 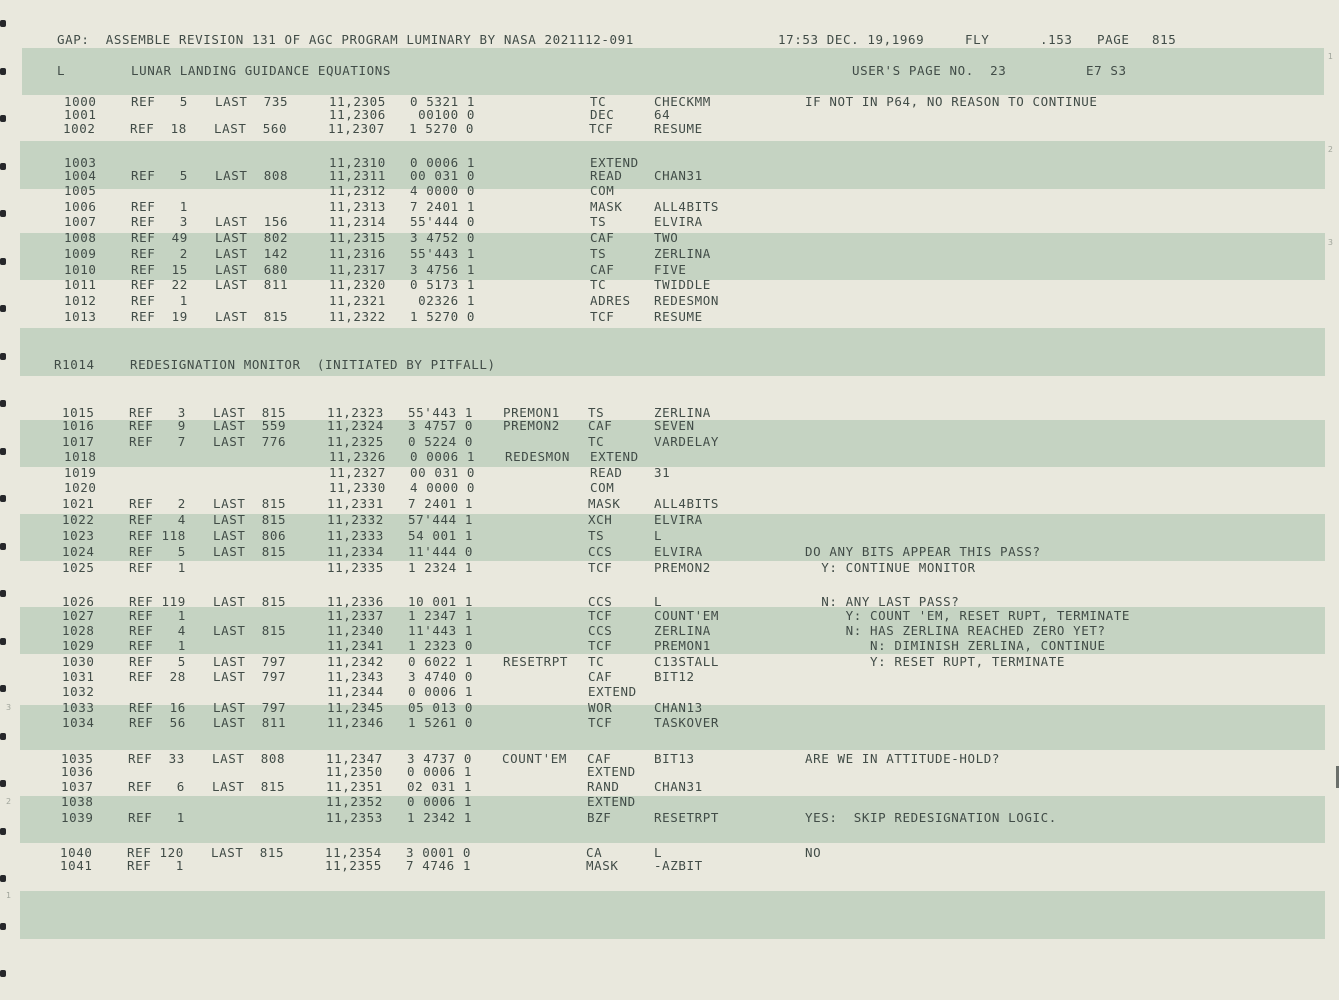 I want to click on opcode: CAF, so click(x=600, y=676).